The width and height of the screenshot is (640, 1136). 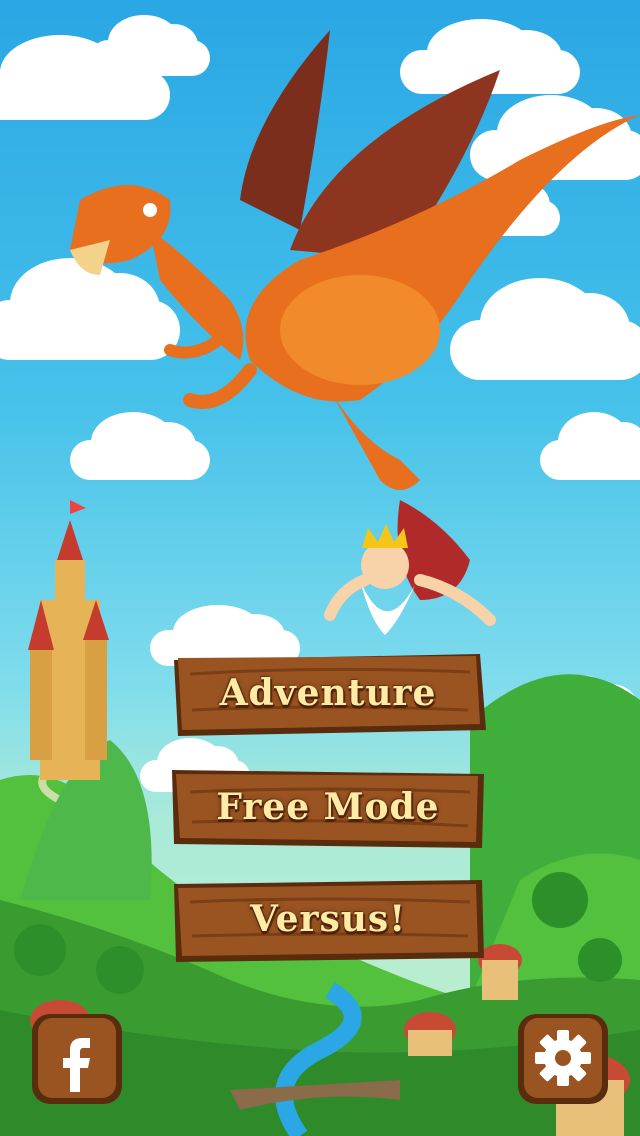 I want to click on adventure-button: Adventure, so click(x=328, y=693).